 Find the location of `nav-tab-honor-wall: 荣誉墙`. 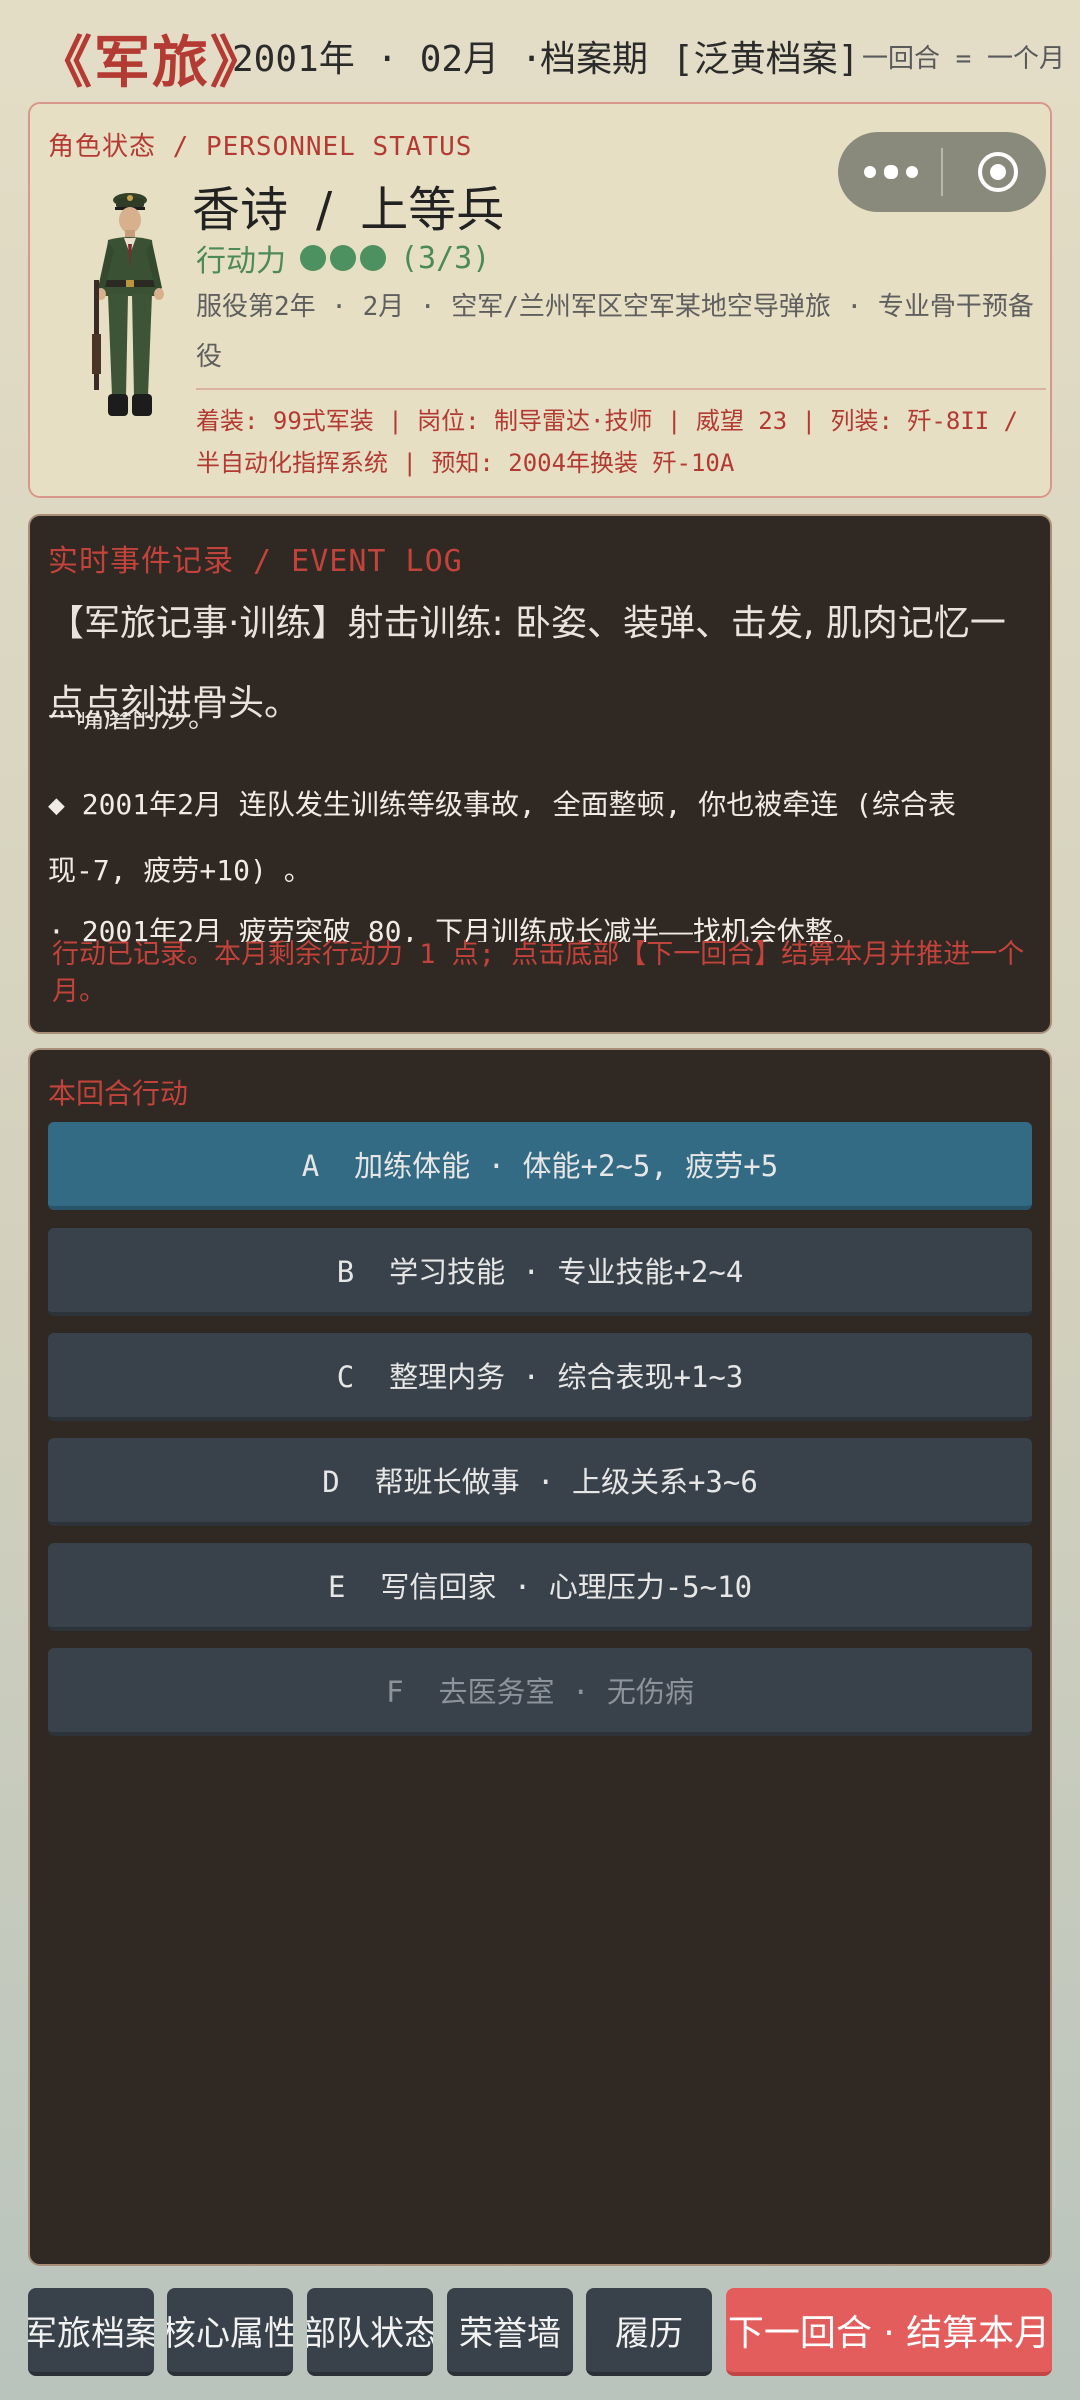

nav-tab-honor-wall: 荣誉墙 is located at coordinates (510, 2332).